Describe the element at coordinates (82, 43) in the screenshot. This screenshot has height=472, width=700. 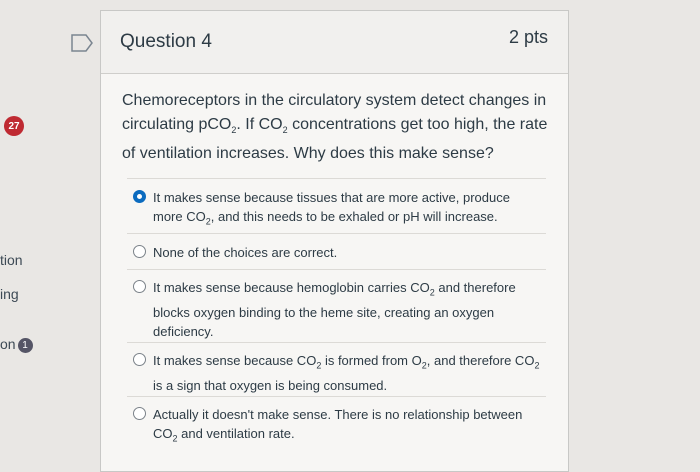
I see `flag-question-icon` at that location.